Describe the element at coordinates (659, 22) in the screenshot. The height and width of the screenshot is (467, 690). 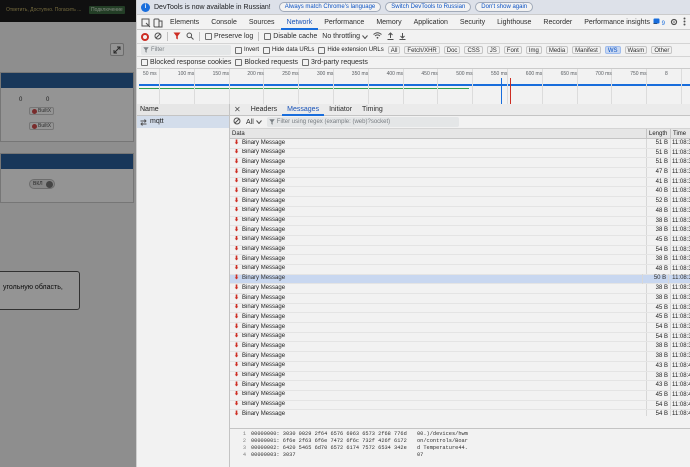
I see `issues-badge: 9` at that location.